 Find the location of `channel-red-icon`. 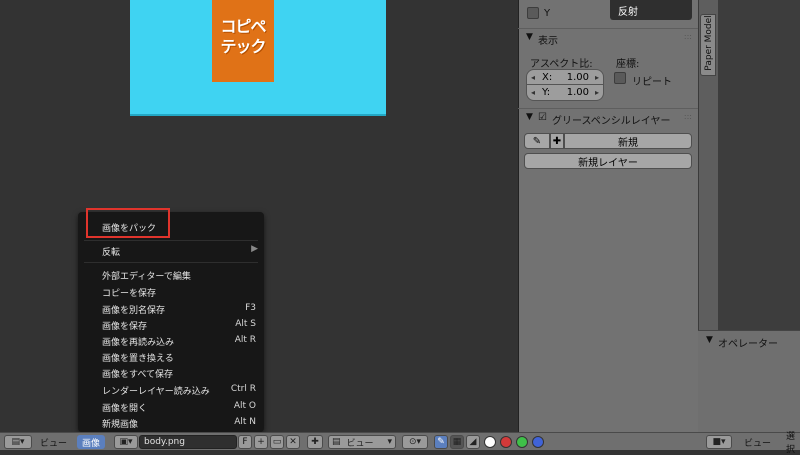

channel-red-icon is located at coordinates (506, 442).